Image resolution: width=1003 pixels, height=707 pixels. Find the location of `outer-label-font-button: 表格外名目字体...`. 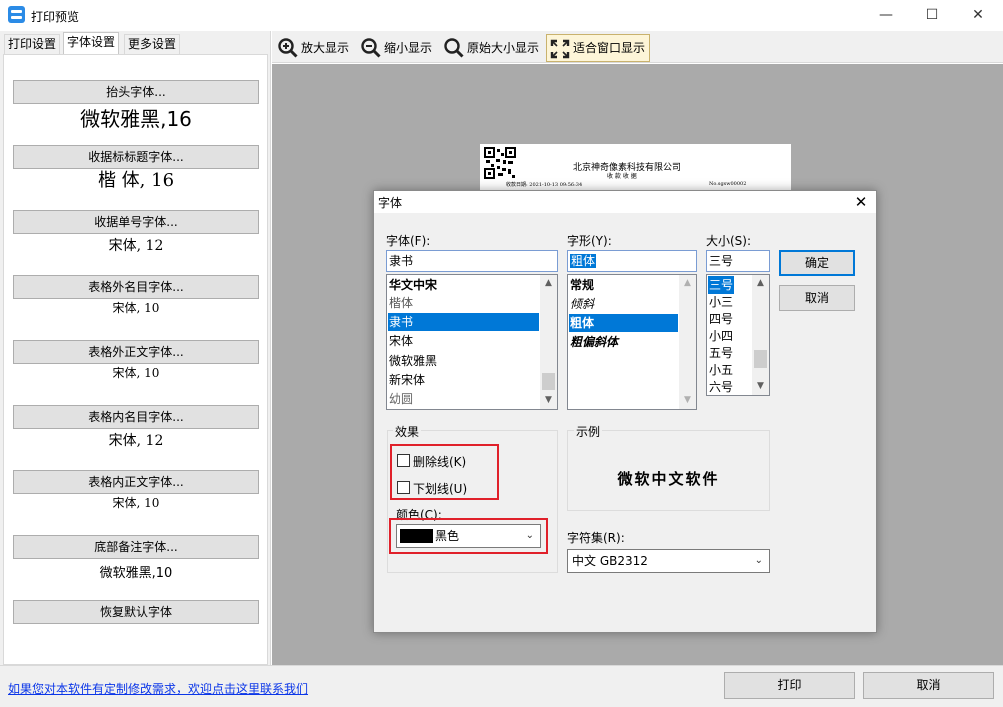

outer-label-font-button: 表格外名目字体... is located at coordinates (136, 287).